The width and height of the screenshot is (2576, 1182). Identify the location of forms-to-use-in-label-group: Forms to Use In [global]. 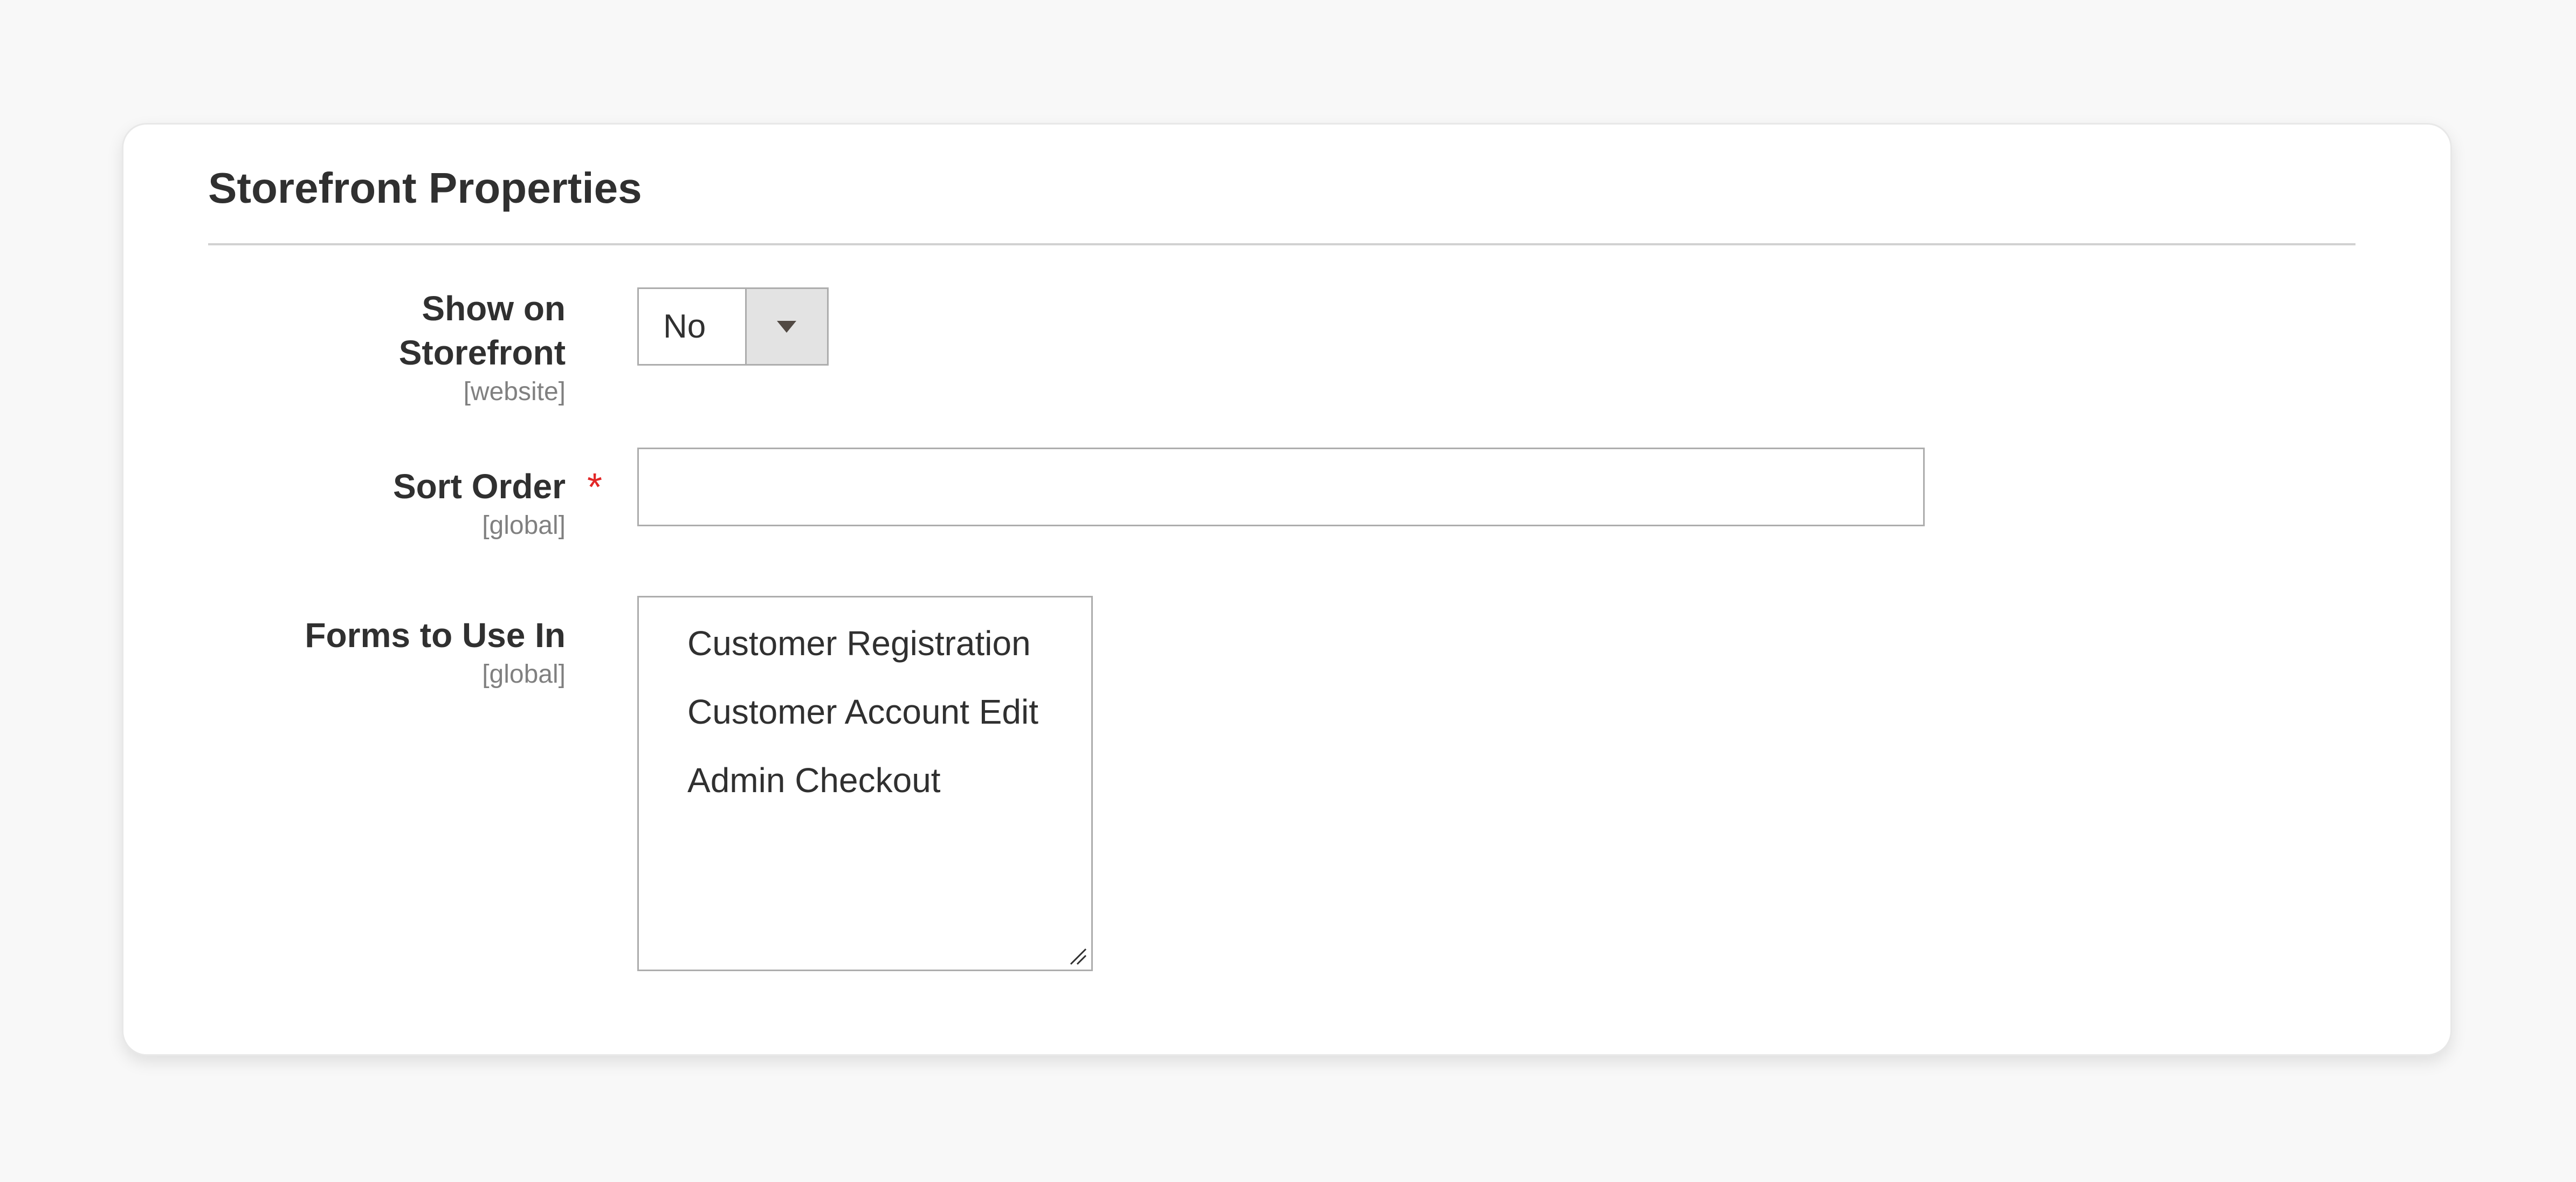
(344, 653).